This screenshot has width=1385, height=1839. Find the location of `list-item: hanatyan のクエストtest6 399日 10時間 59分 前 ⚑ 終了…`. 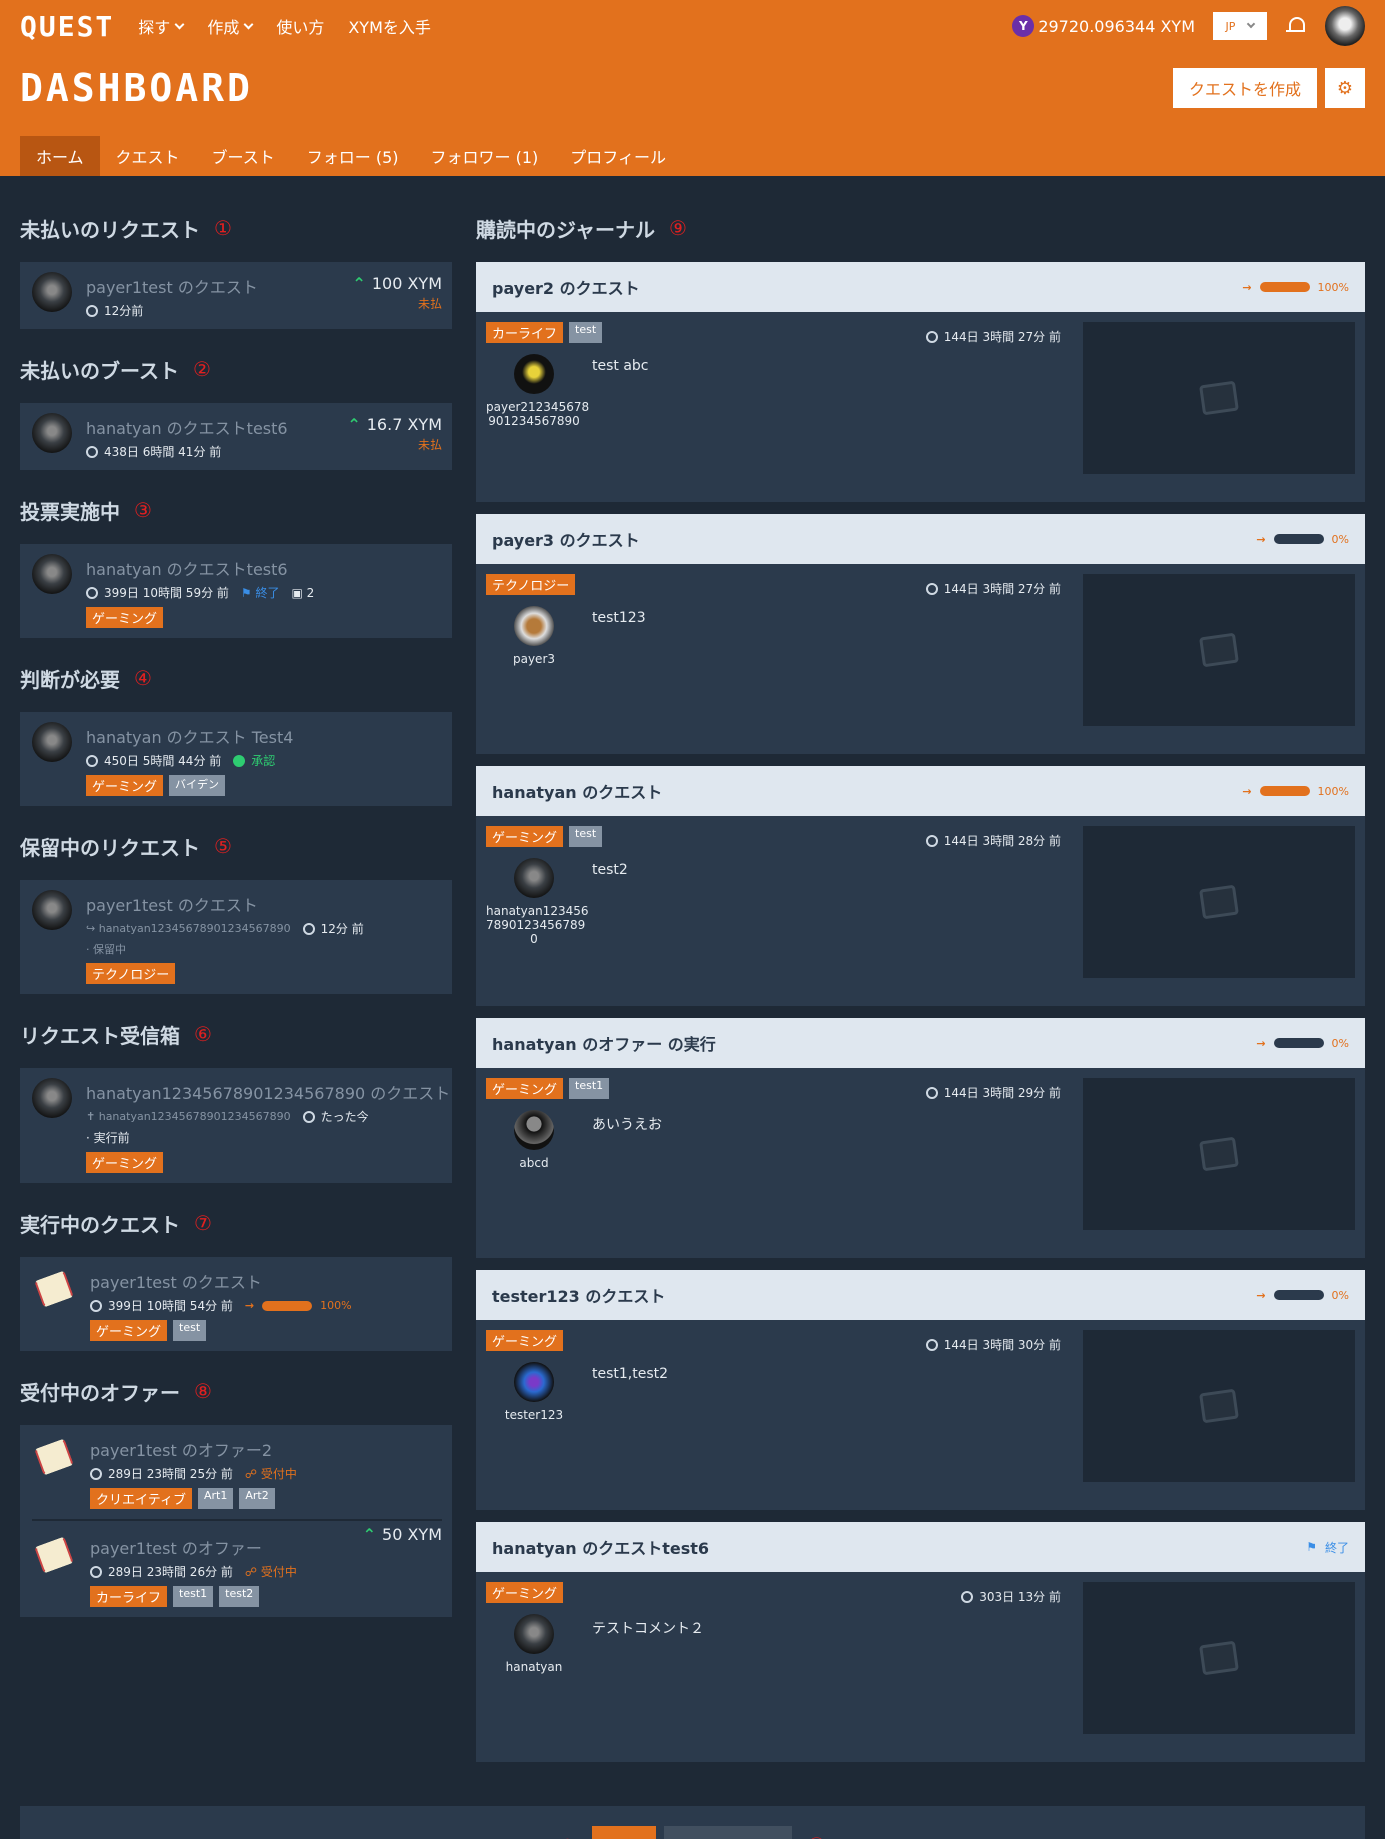

list-item: hanatyan のクエストtest6 399日 10時間 59分 前 ⚑ 終了… is located at coordinates (237, 590).